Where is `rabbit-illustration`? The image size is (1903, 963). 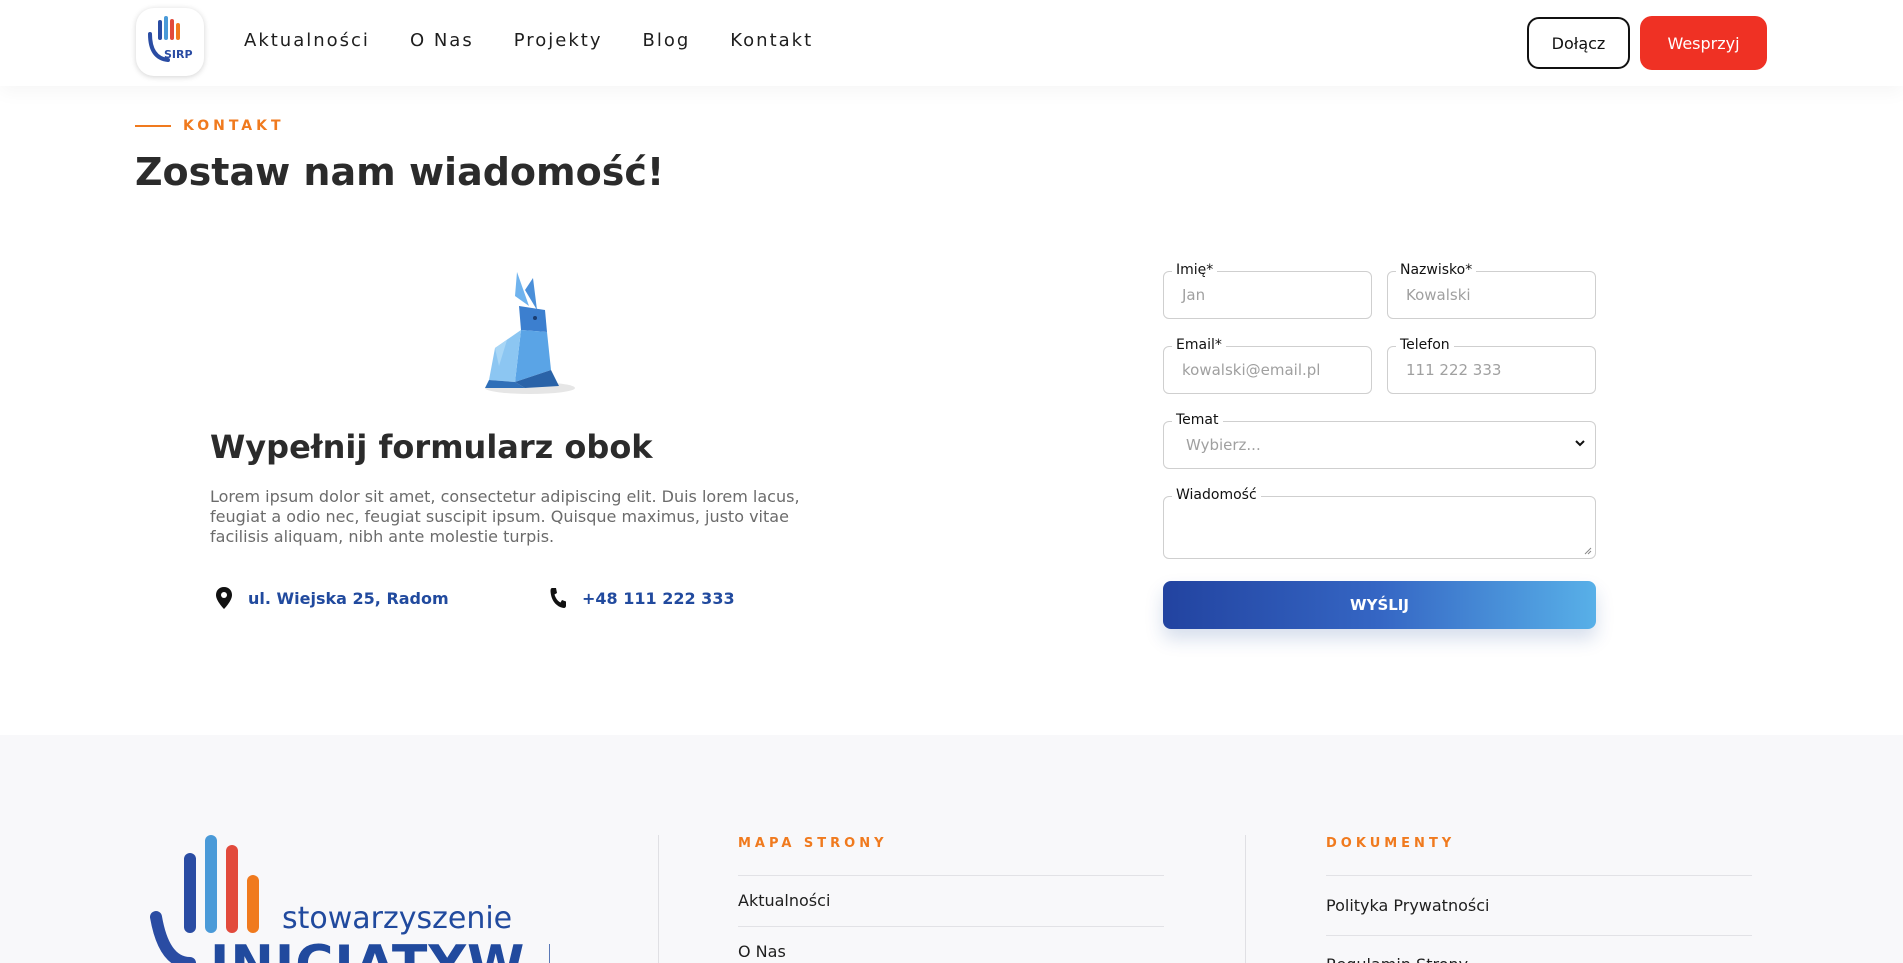
rabbit-illustration is located at coordinates (530, 333).